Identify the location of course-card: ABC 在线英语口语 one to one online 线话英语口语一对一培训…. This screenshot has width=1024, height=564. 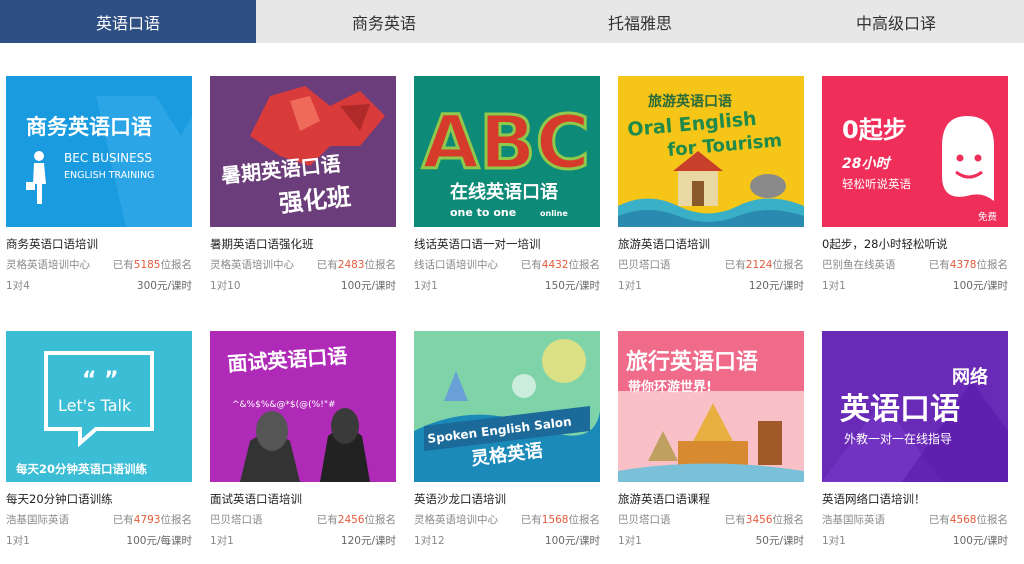
(507, 184).